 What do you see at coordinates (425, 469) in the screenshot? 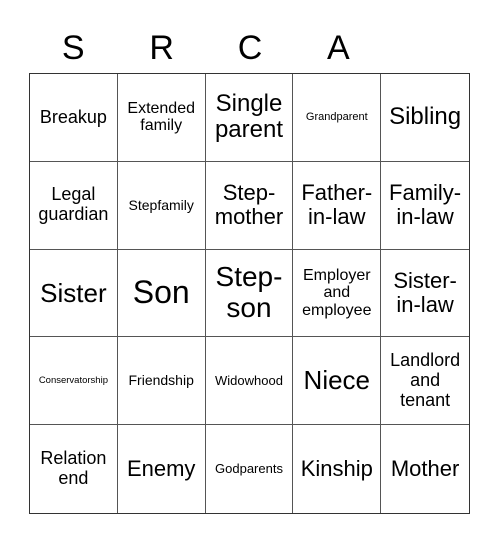
I see `bingo-cell: Mother` at bounding box center [425, 469].